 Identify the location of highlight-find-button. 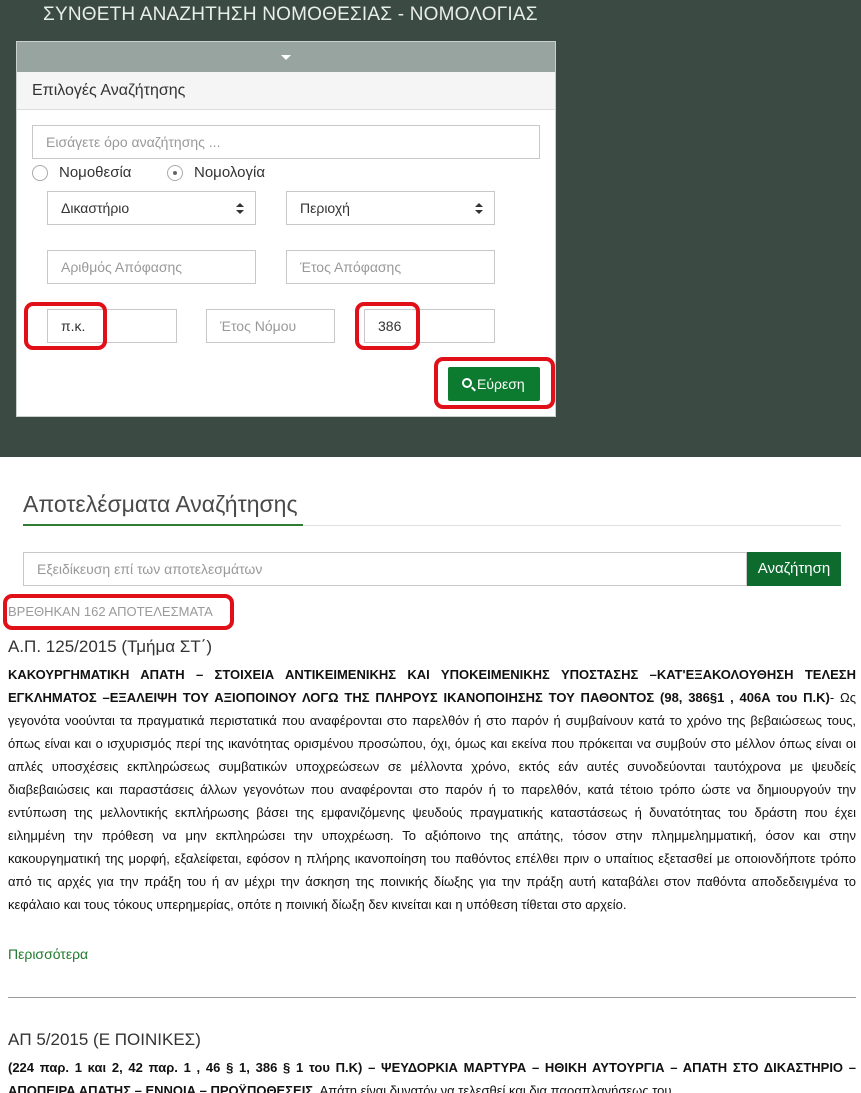
(494, 383).